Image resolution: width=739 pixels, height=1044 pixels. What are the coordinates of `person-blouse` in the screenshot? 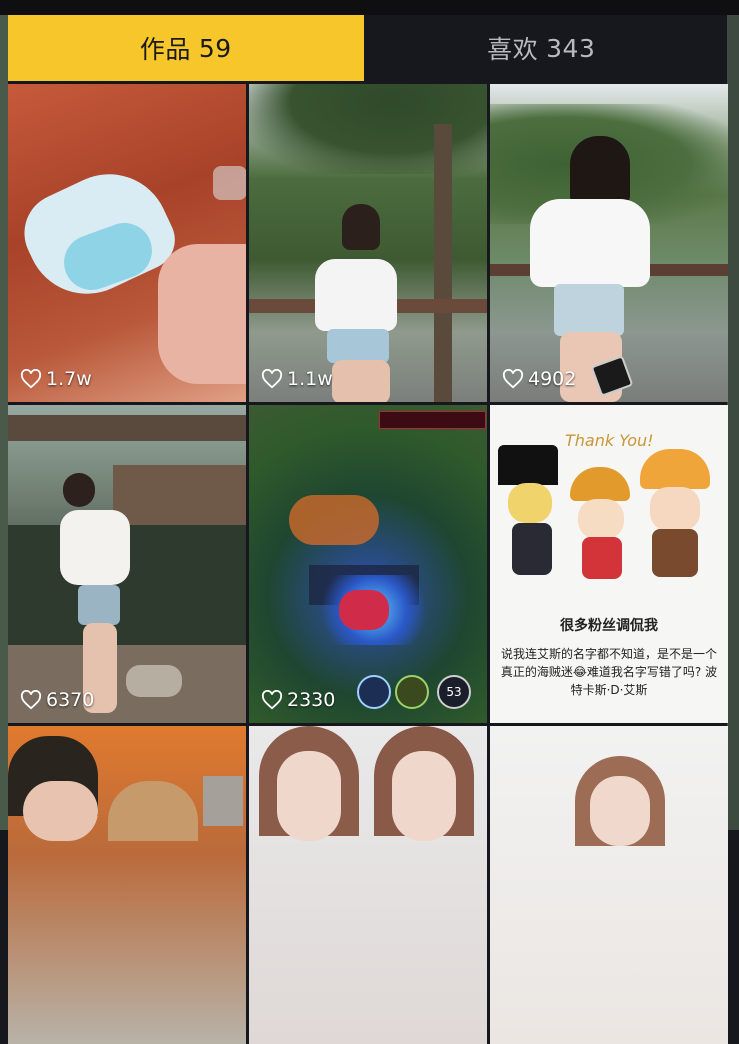 It's located at (590, 243).